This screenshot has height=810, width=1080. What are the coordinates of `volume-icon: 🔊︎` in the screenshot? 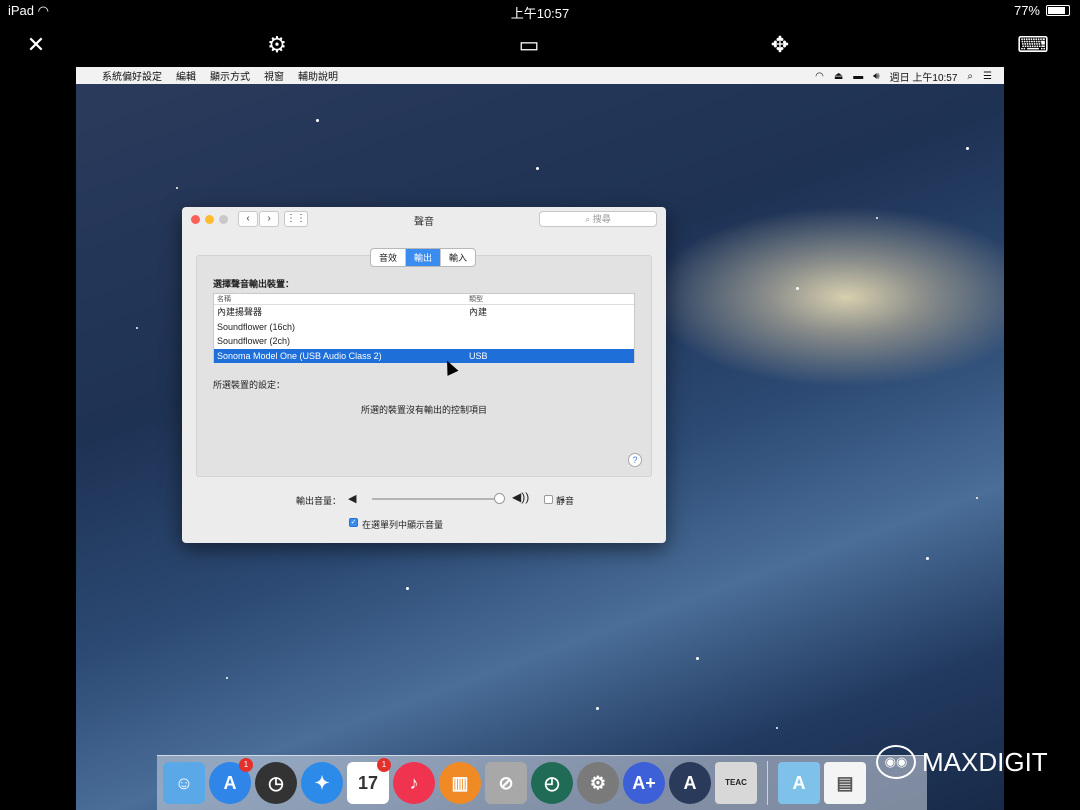 It's located at (876, 76).